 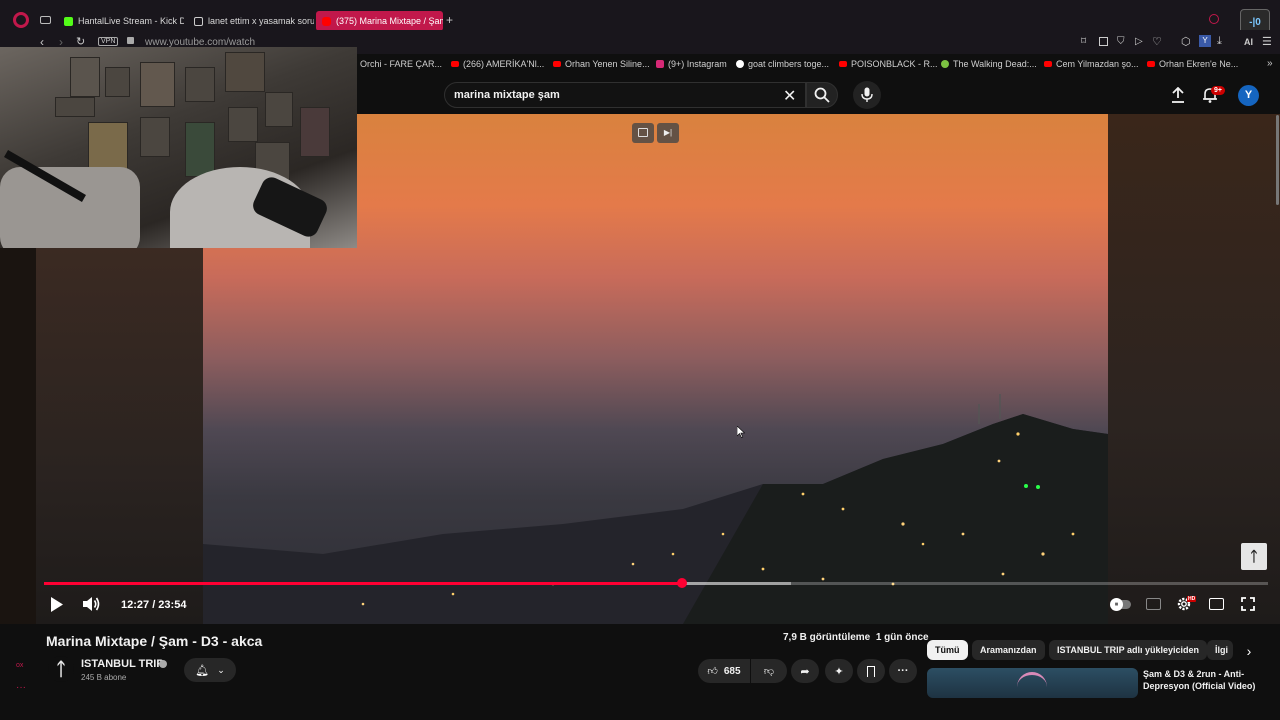 What do you see at coordinates (668, 133) in the screenshot?
I see `next-button: ▶|` at bounding box center [668, 133].